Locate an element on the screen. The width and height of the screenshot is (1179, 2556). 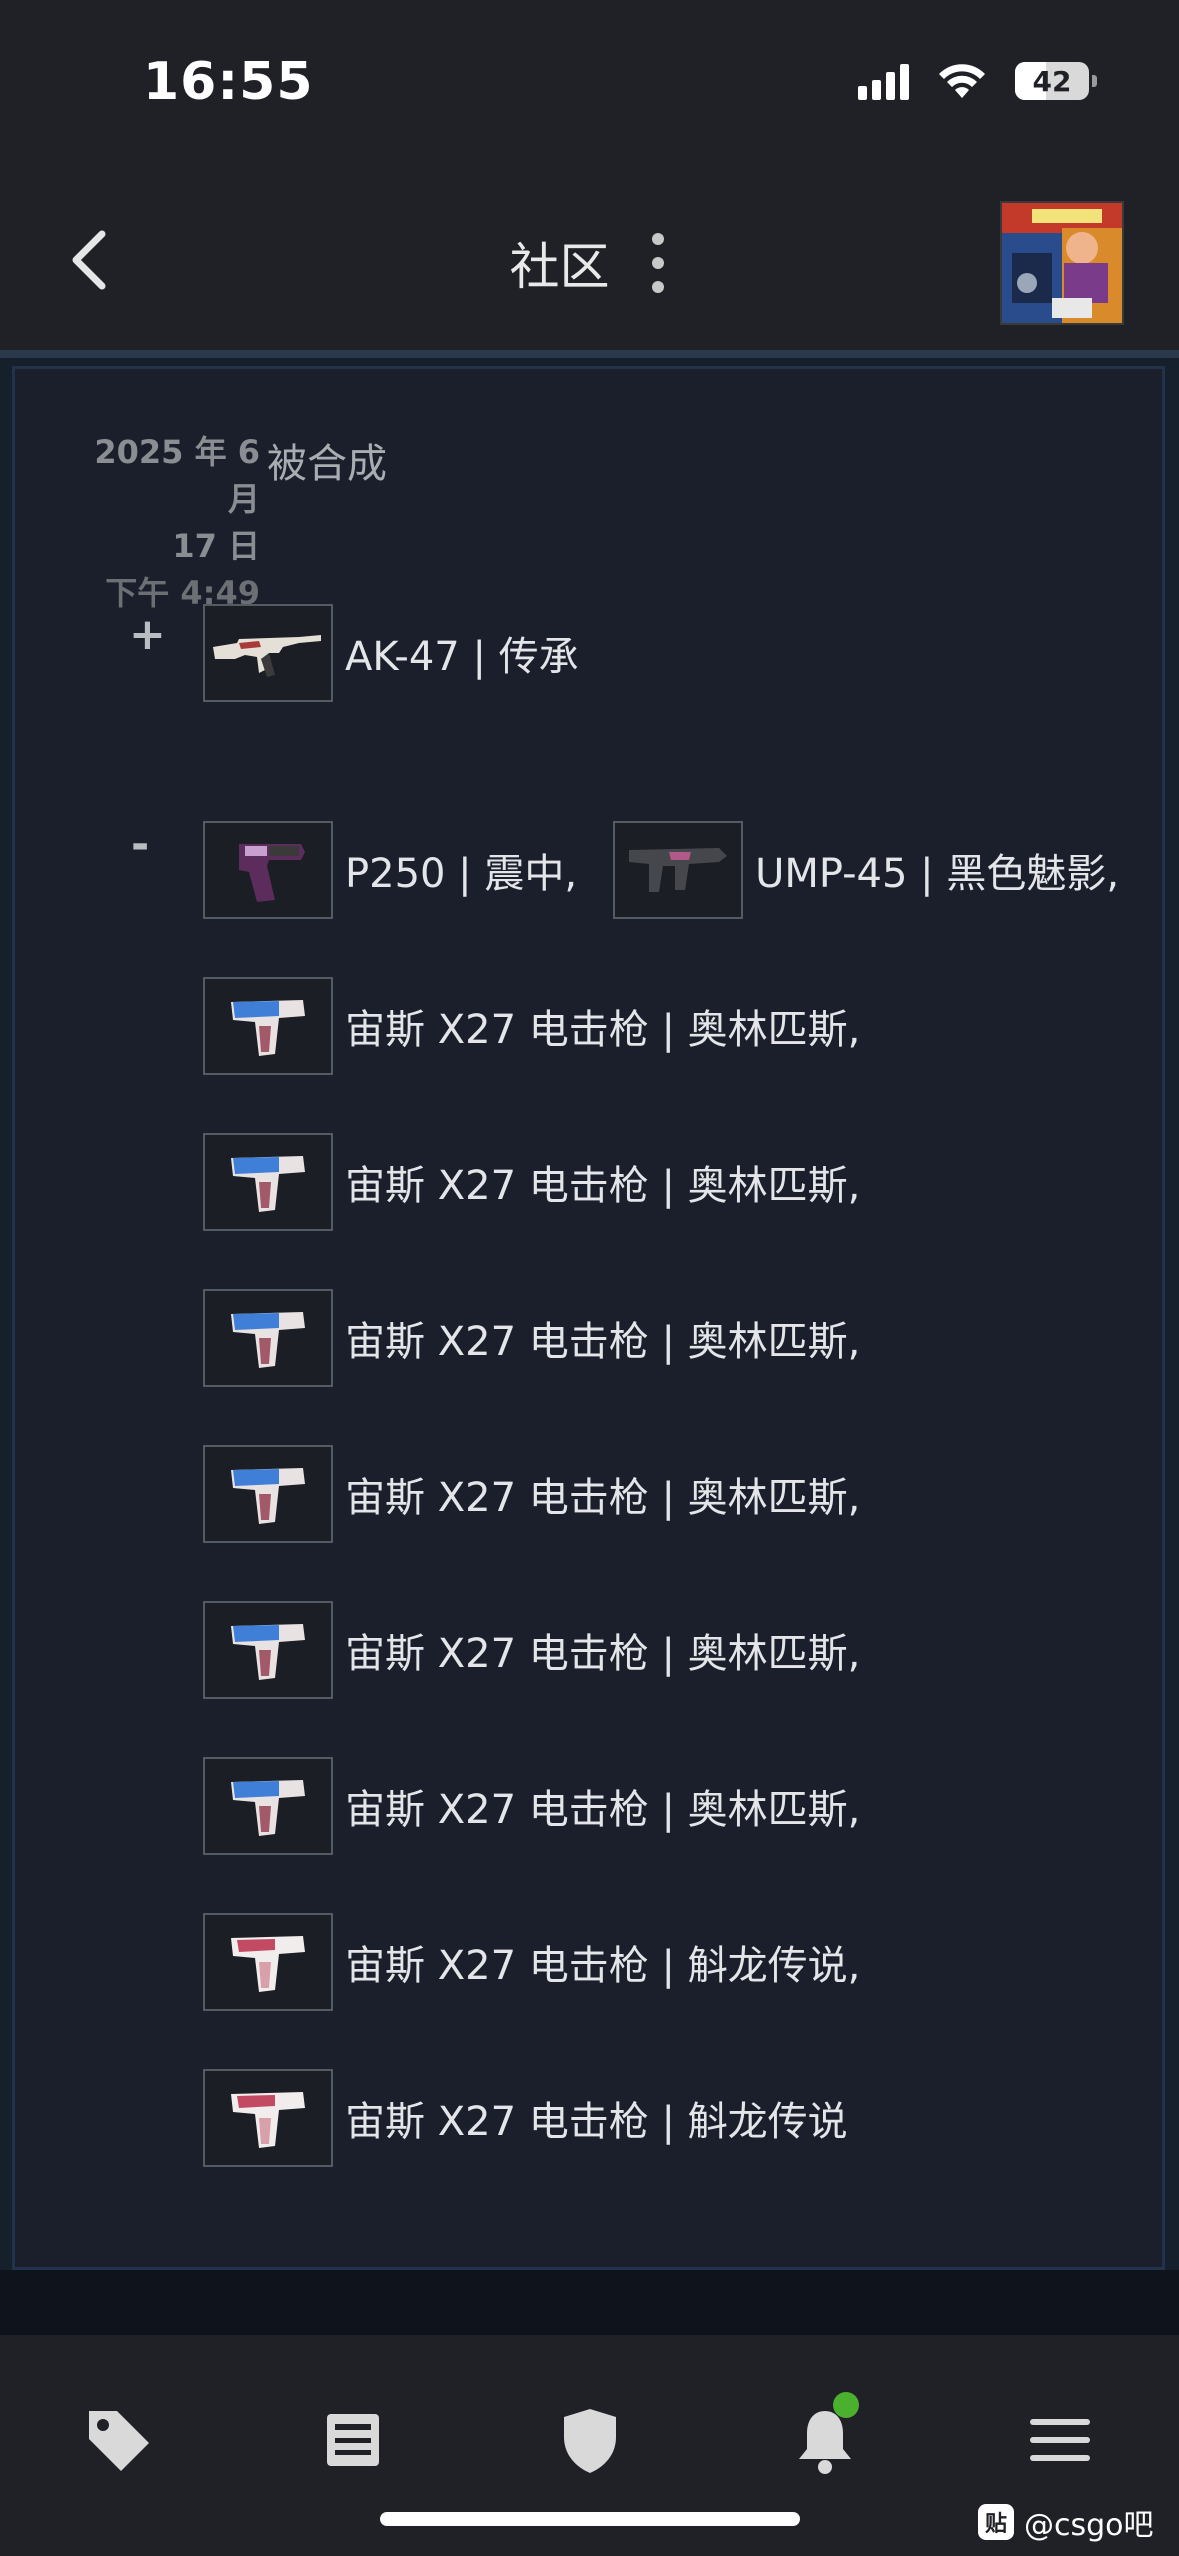
item-label: AK-47 | 传承 is located at coordinates (462, 657).